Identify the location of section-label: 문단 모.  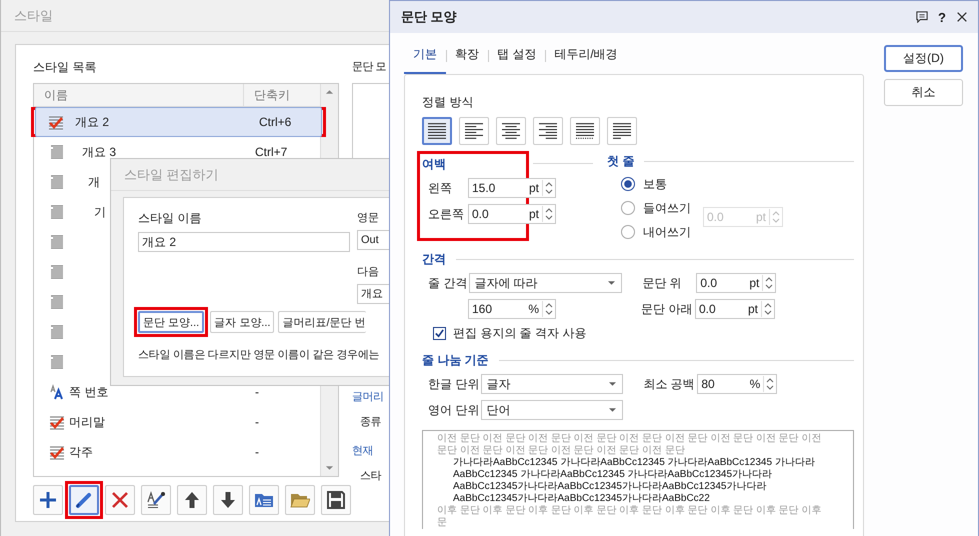
(370, 67).